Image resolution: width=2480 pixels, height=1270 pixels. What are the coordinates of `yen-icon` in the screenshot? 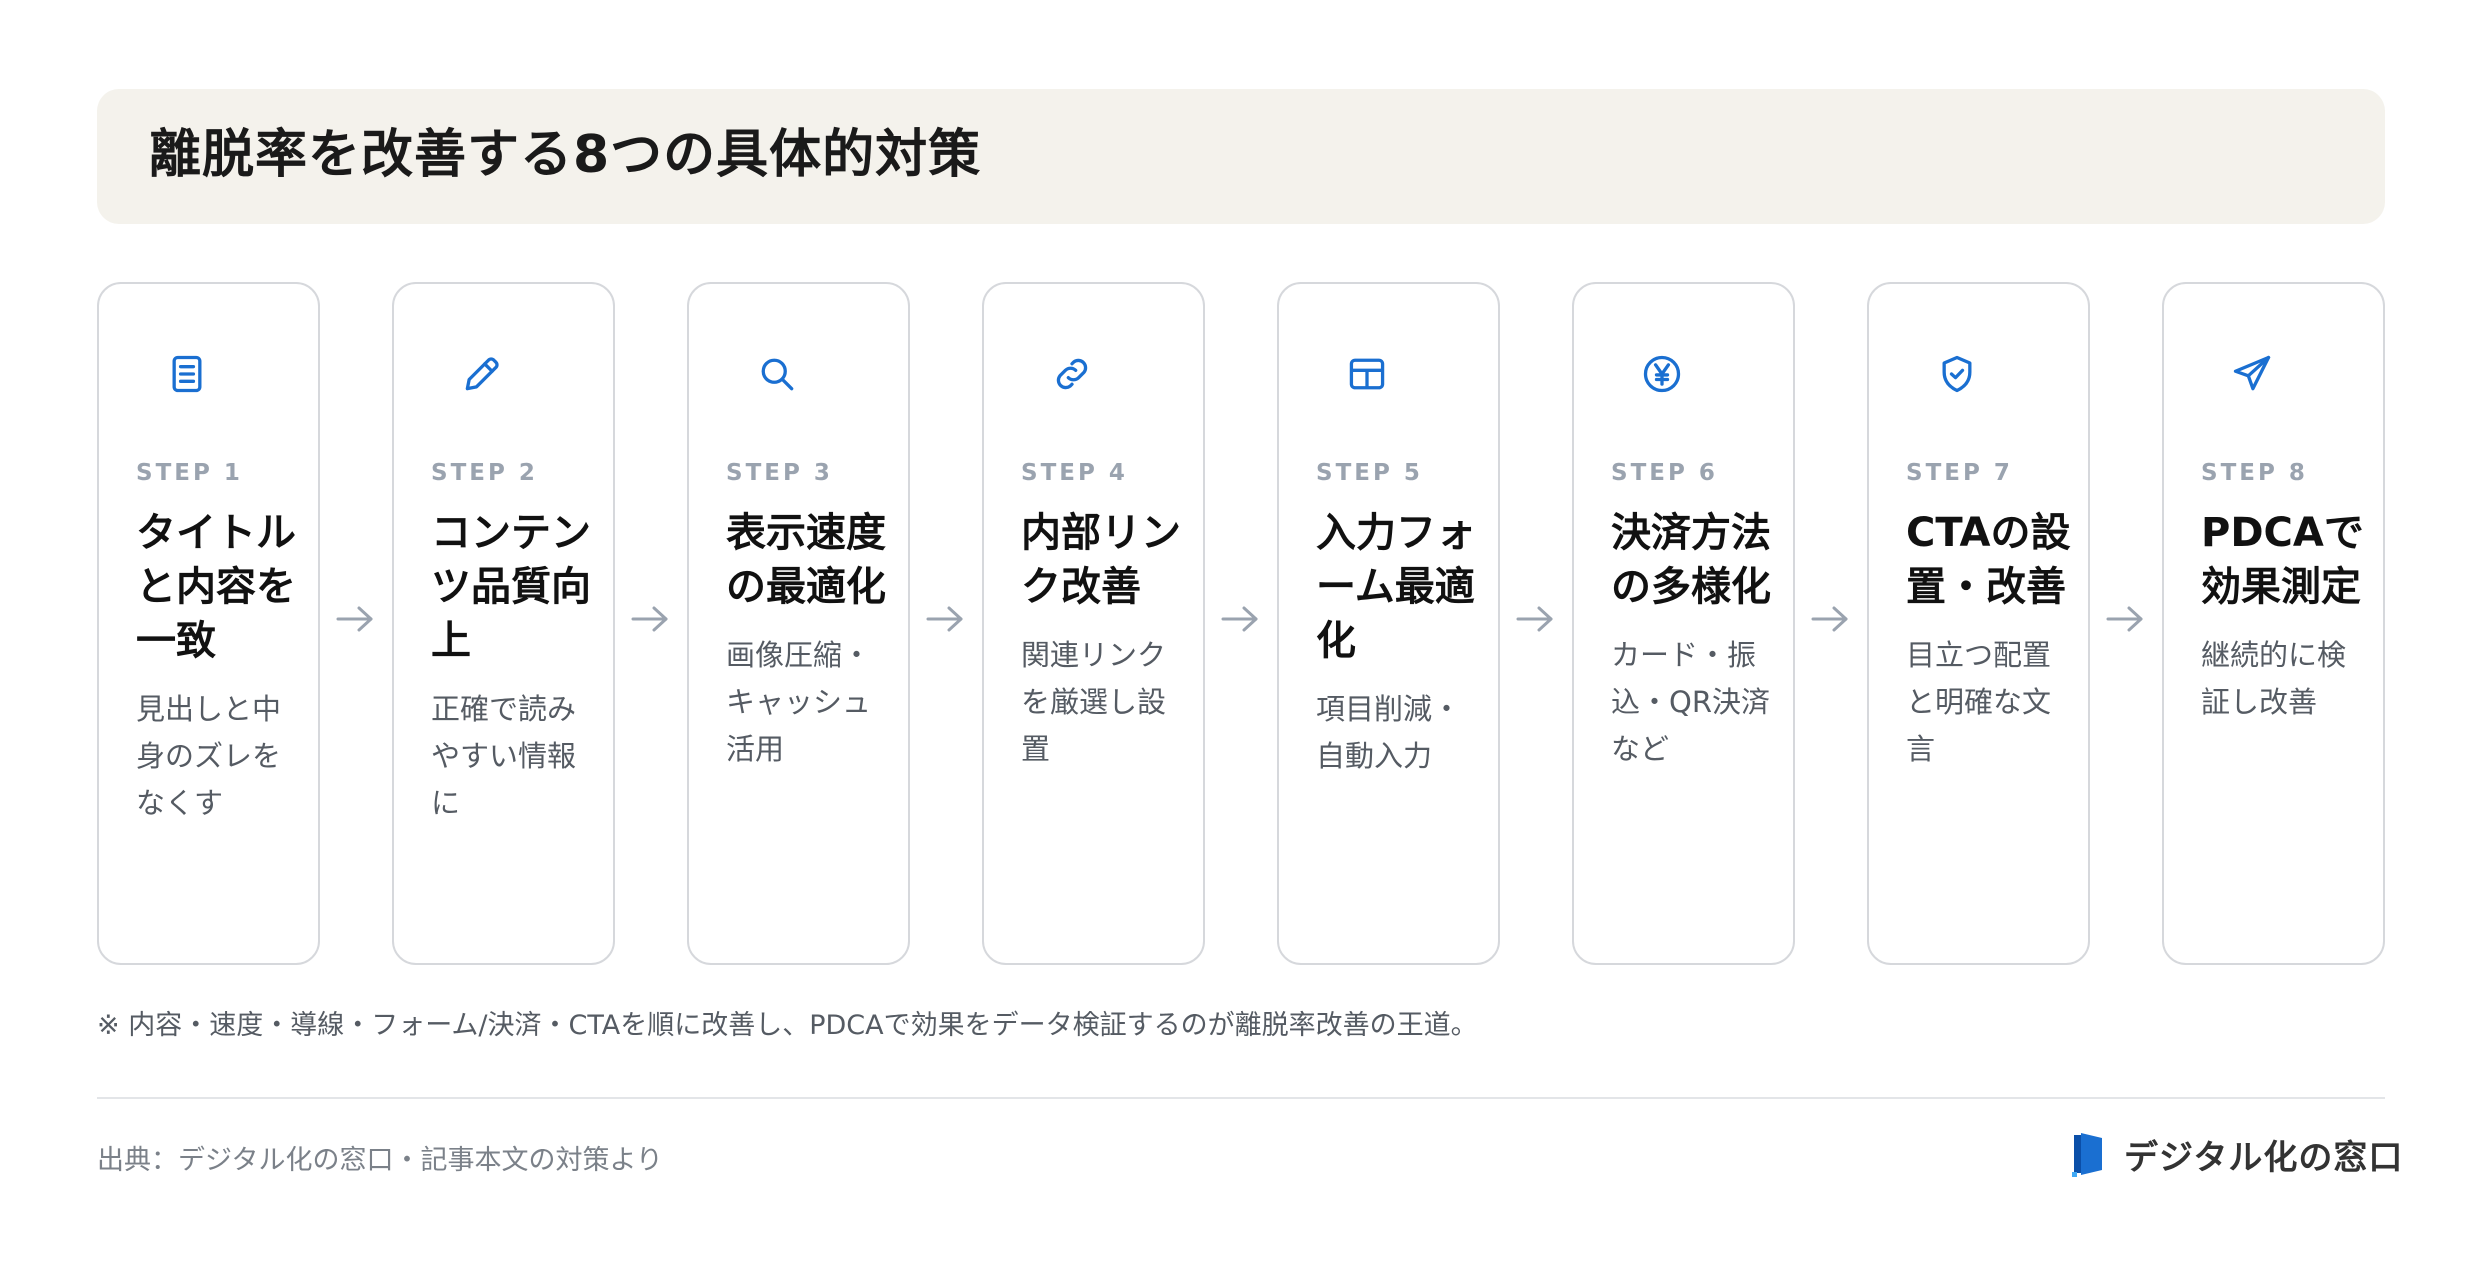 It's located at (1662, 374).